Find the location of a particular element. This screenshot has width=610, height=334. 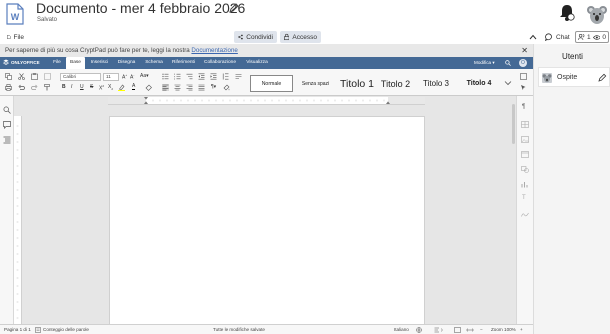

increase-indent-icon is located at coordinates (213, 76).